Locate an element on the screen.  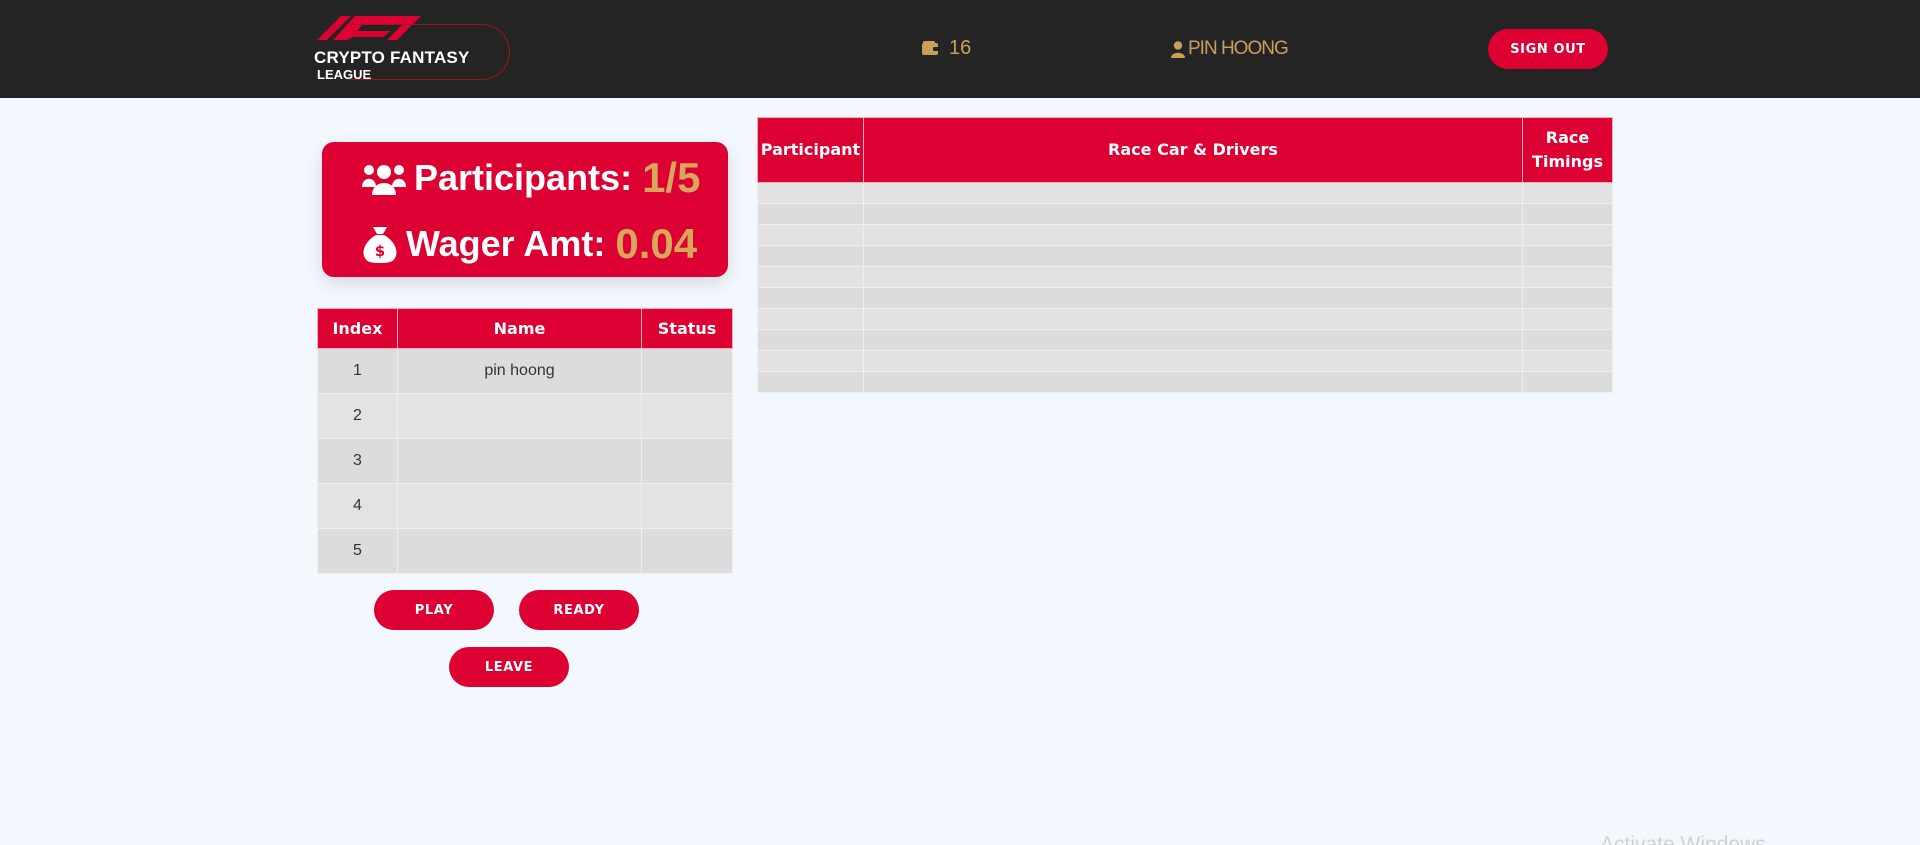
leave-button: LEAVE is located at coordinates (509, 667).